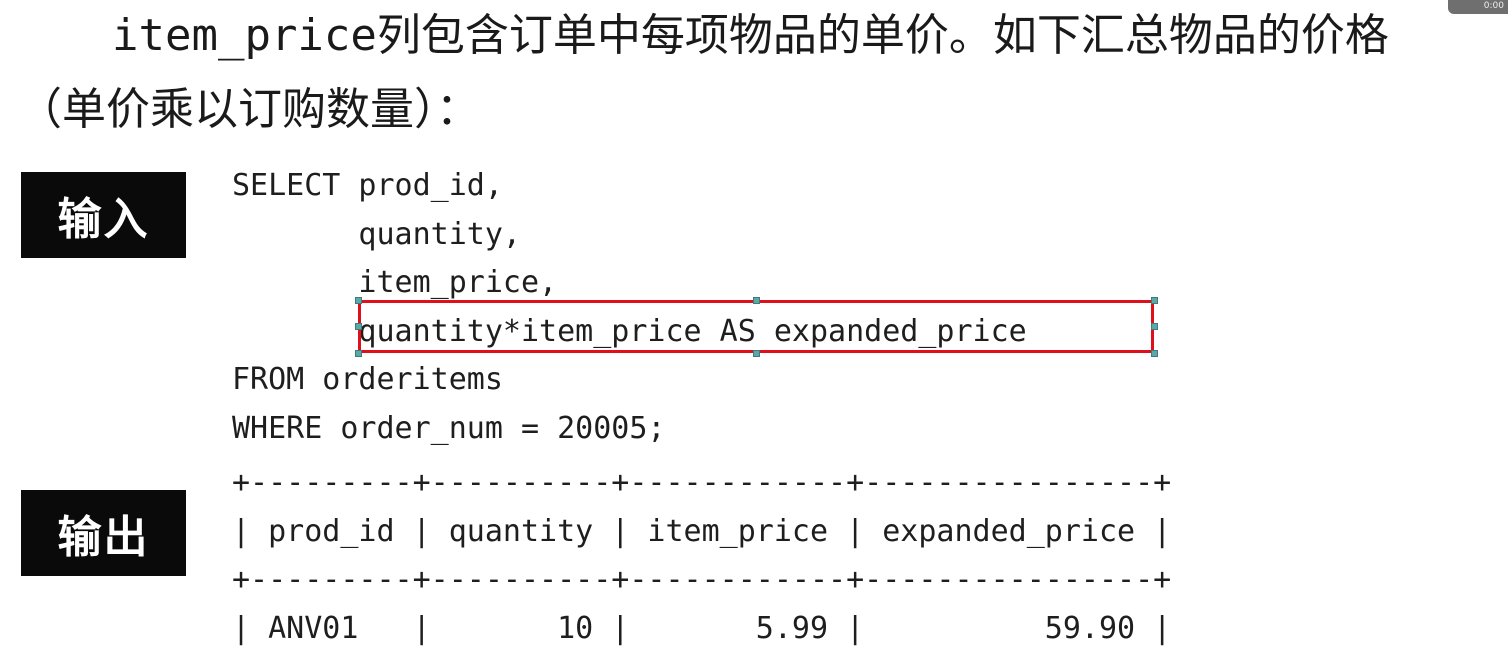 The image size is (1508, 655). I want to click on resize-handle-bottom-left, so click(358, 353).